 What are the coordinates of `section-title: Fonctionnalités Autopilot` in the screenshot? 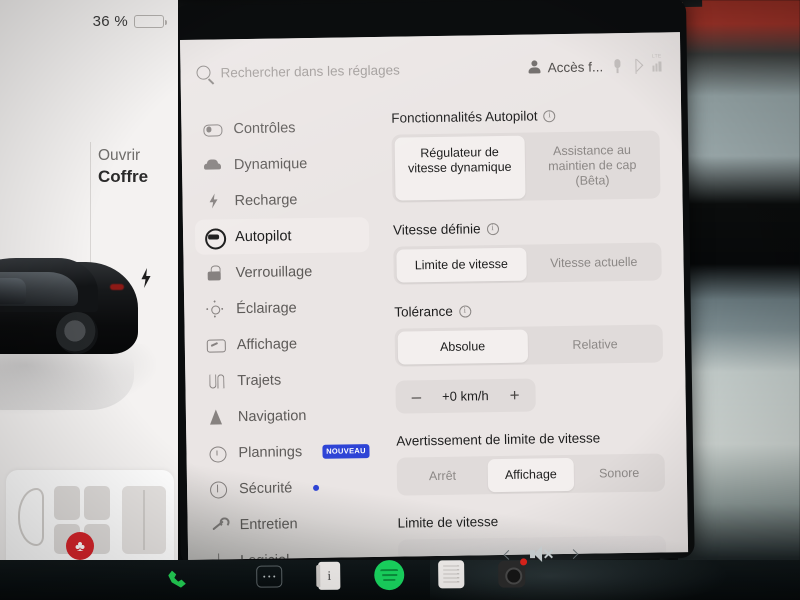 It's located at (464, 117).